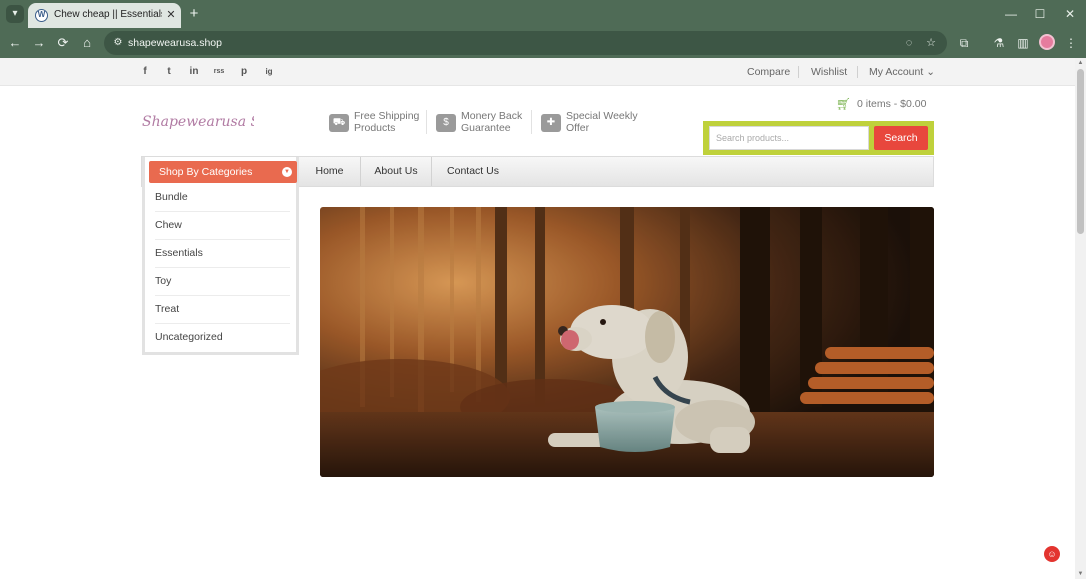 Image resolution: width=1086 pixels, height=579 pixels. Describe the element at coordinates (473, 171) in the screenshot. I see `nav-contact-us: Contact Us` at that location.